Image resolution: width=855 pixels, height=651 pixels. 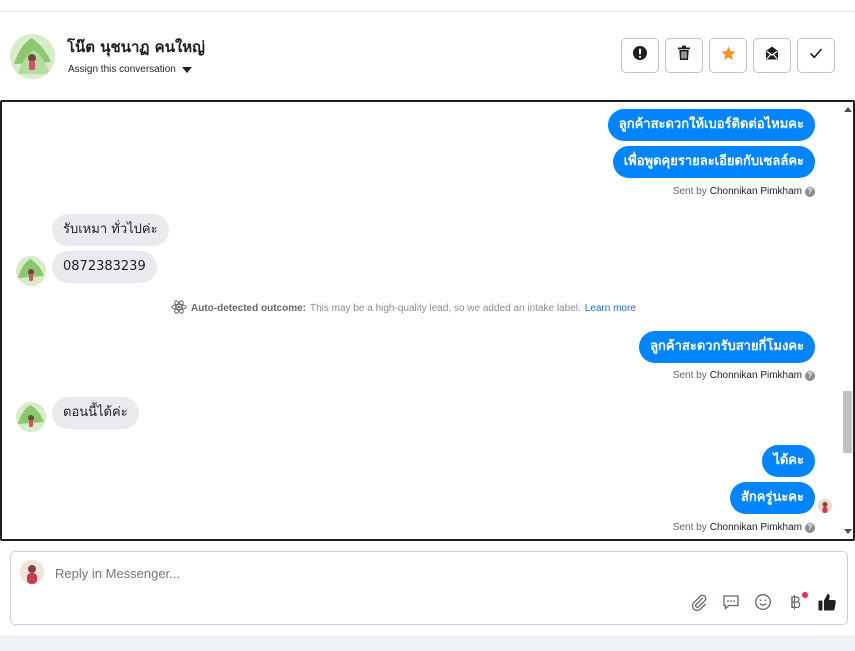 What do you see at coordinates (848, 109) in the screenshot?
I see `scroll-up-arrow-icon` at bounding box center [848, 109].